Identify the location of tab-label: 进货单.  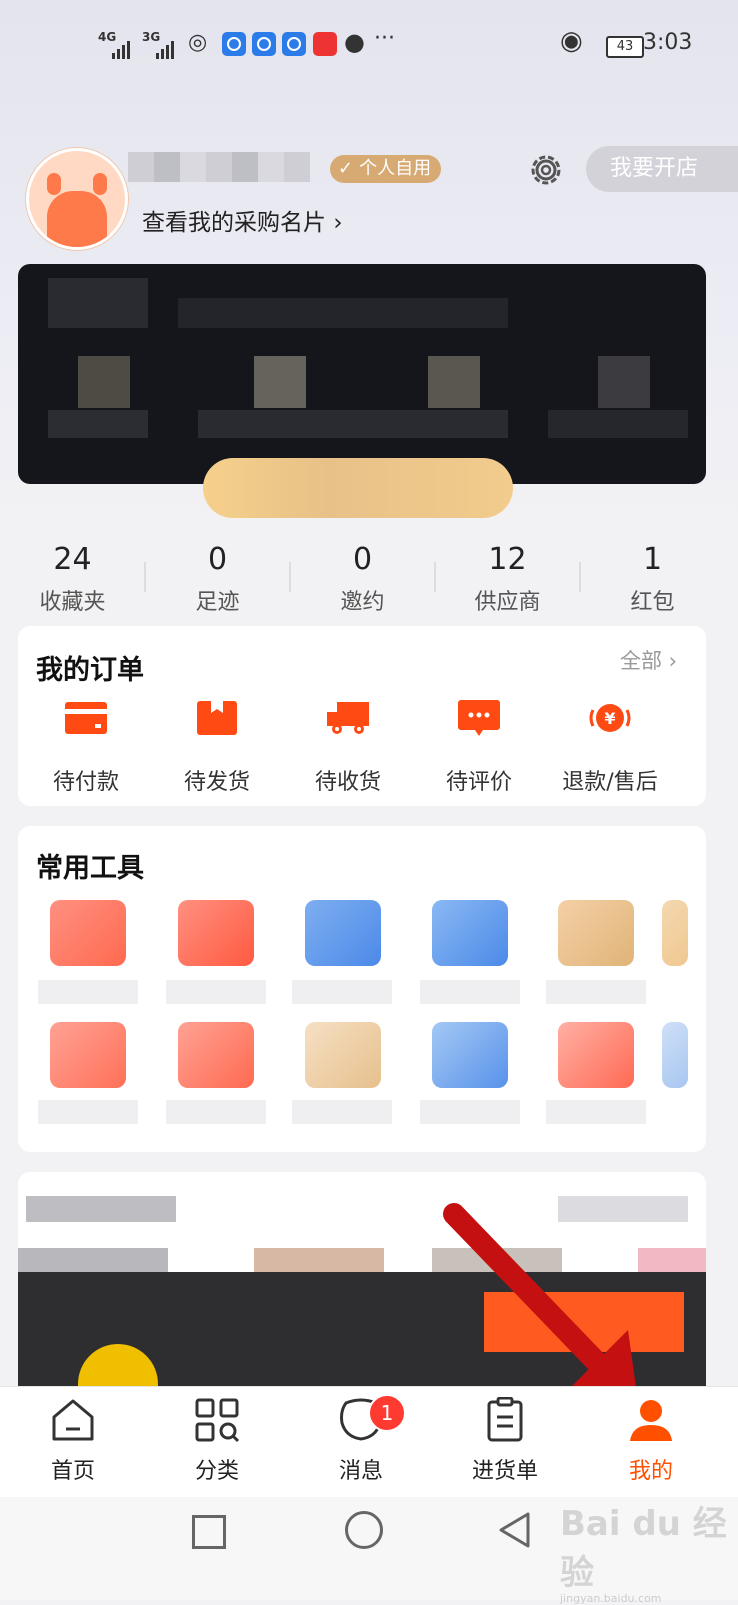
(504, 1471).